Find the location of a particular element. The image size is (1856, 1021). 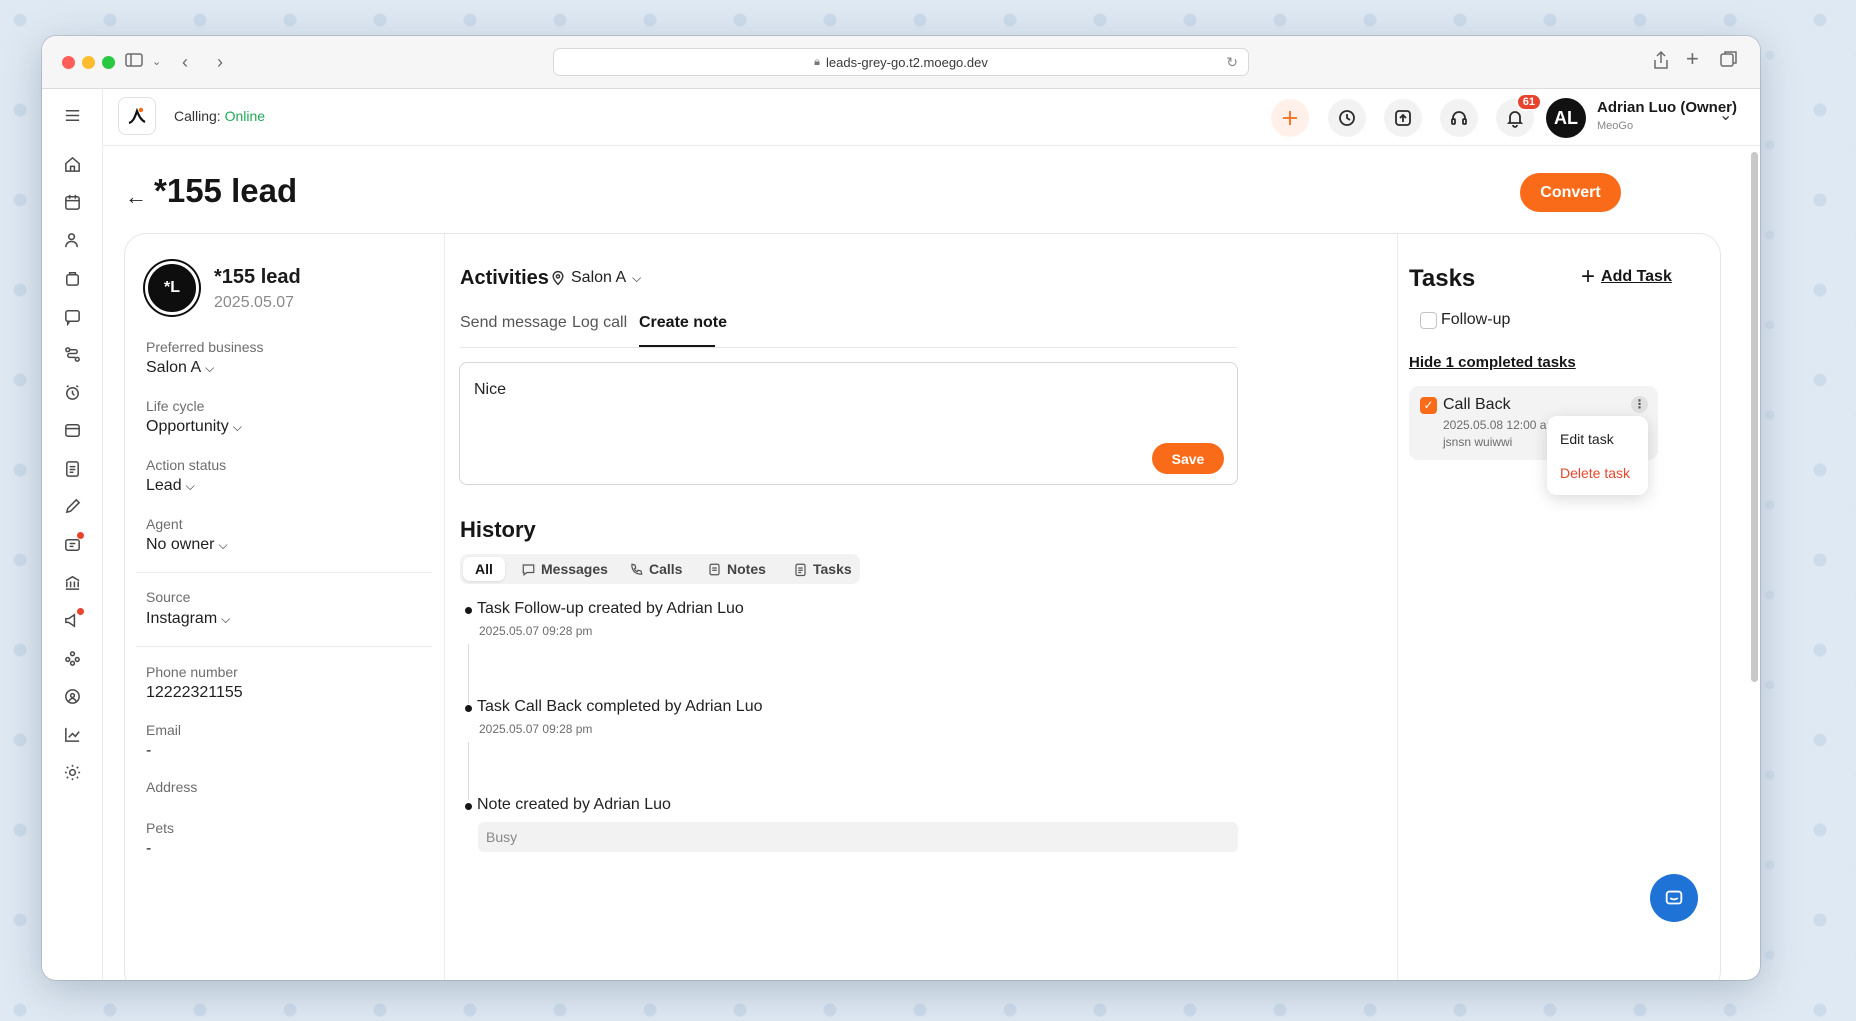

add-task-button: + Add Task is located at coordinates (1626, 276).